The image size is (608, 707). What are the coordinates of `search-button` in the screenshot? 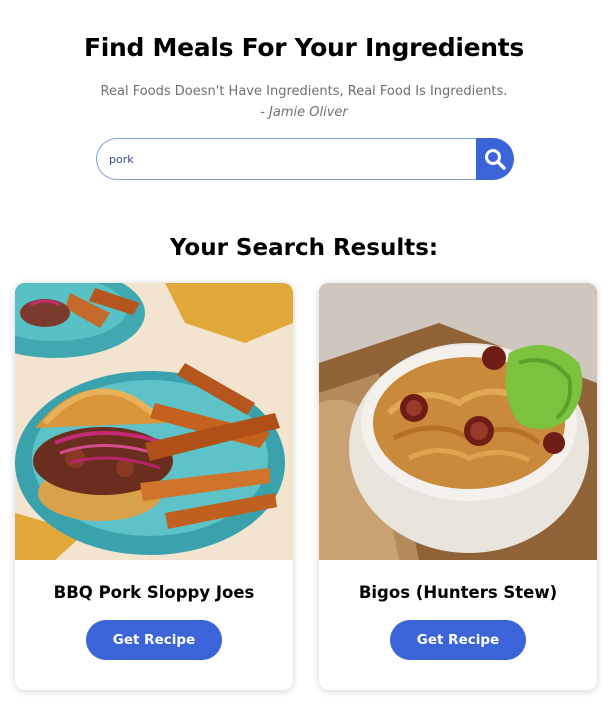 It's located at (495, 159).